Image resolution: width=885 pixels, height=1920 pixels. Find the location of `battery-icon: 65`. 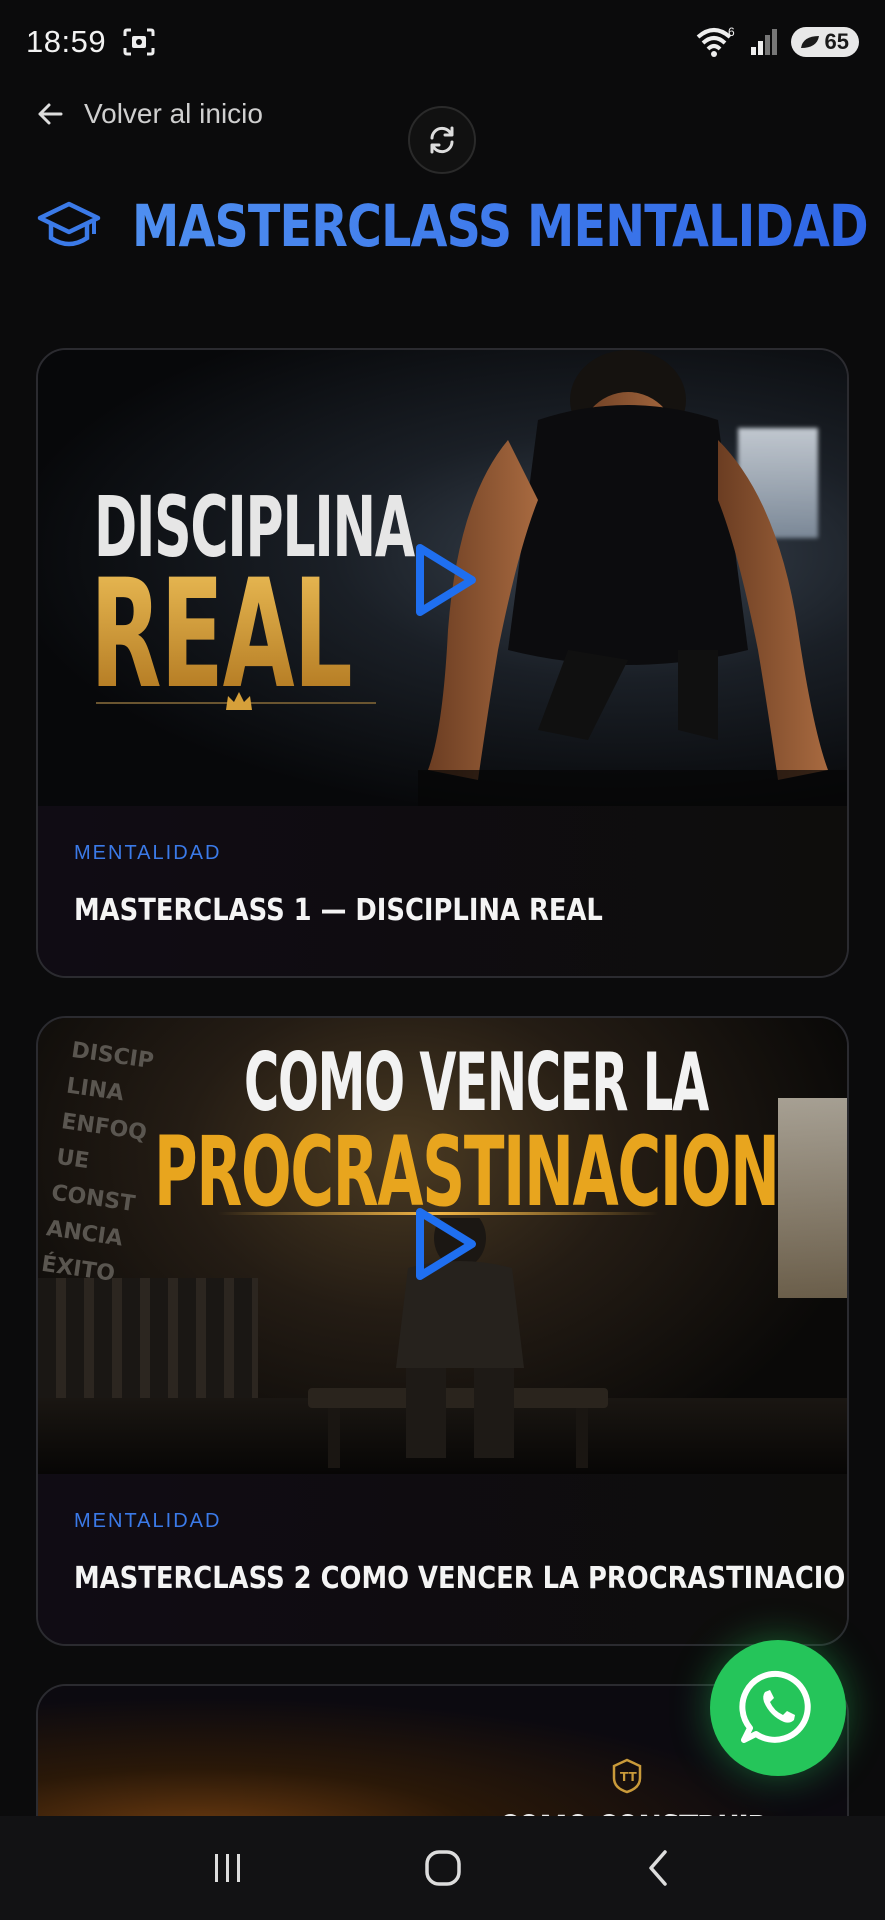

battery-icon: 65 is located at coordinates (824, 42).